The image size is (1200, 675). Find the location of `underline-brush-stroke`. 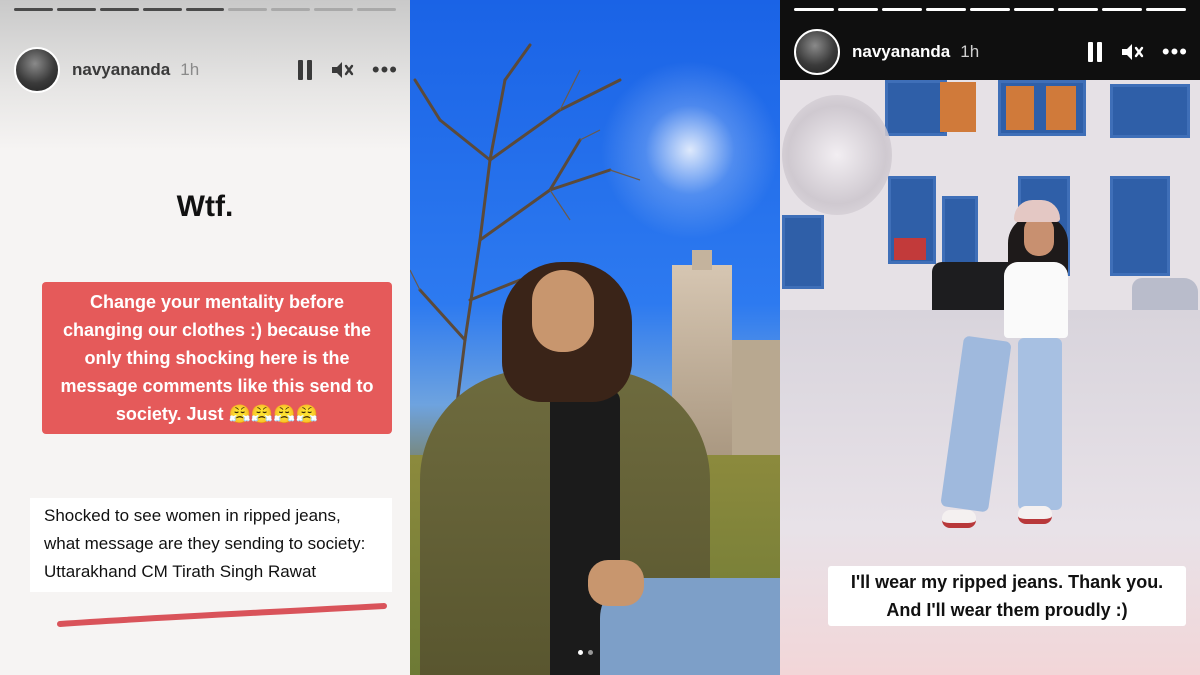

underline-brush-stroke is located at coordinates (222, 615).